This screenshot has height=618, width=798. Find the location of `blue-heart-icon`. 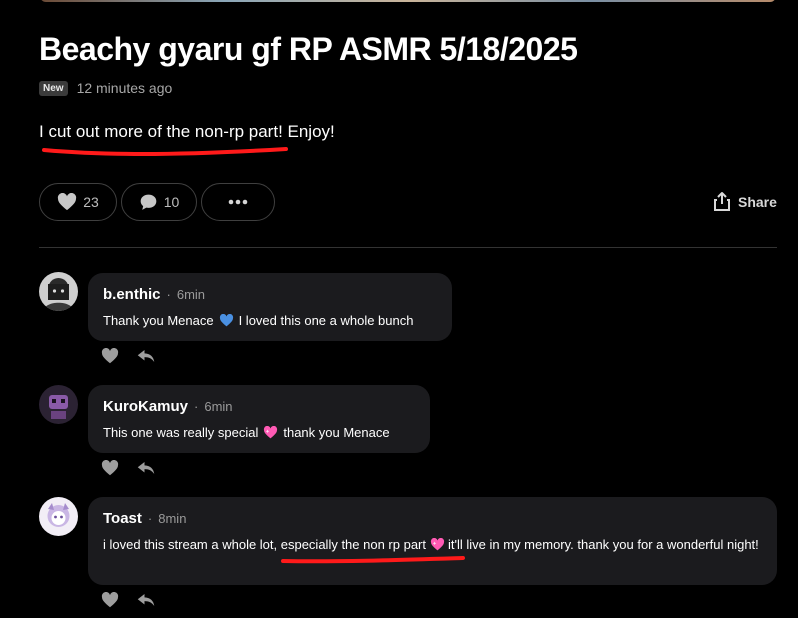

blue-heart-icon is located at coordinates (226, 322).